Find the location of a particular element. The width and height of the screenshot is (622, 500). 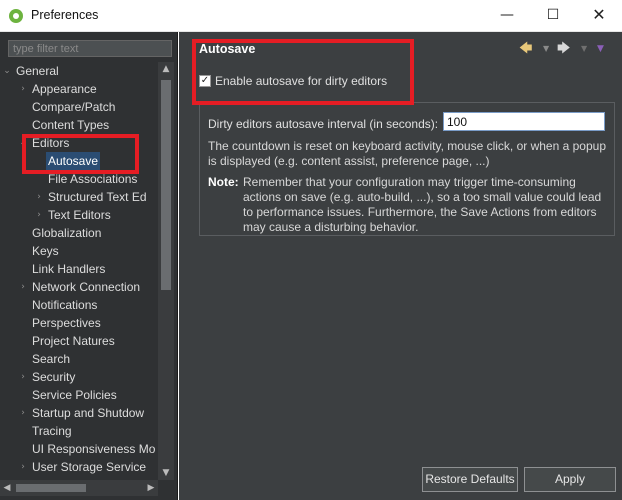

tree-item: Globalization is located at coordinates (79, 233).